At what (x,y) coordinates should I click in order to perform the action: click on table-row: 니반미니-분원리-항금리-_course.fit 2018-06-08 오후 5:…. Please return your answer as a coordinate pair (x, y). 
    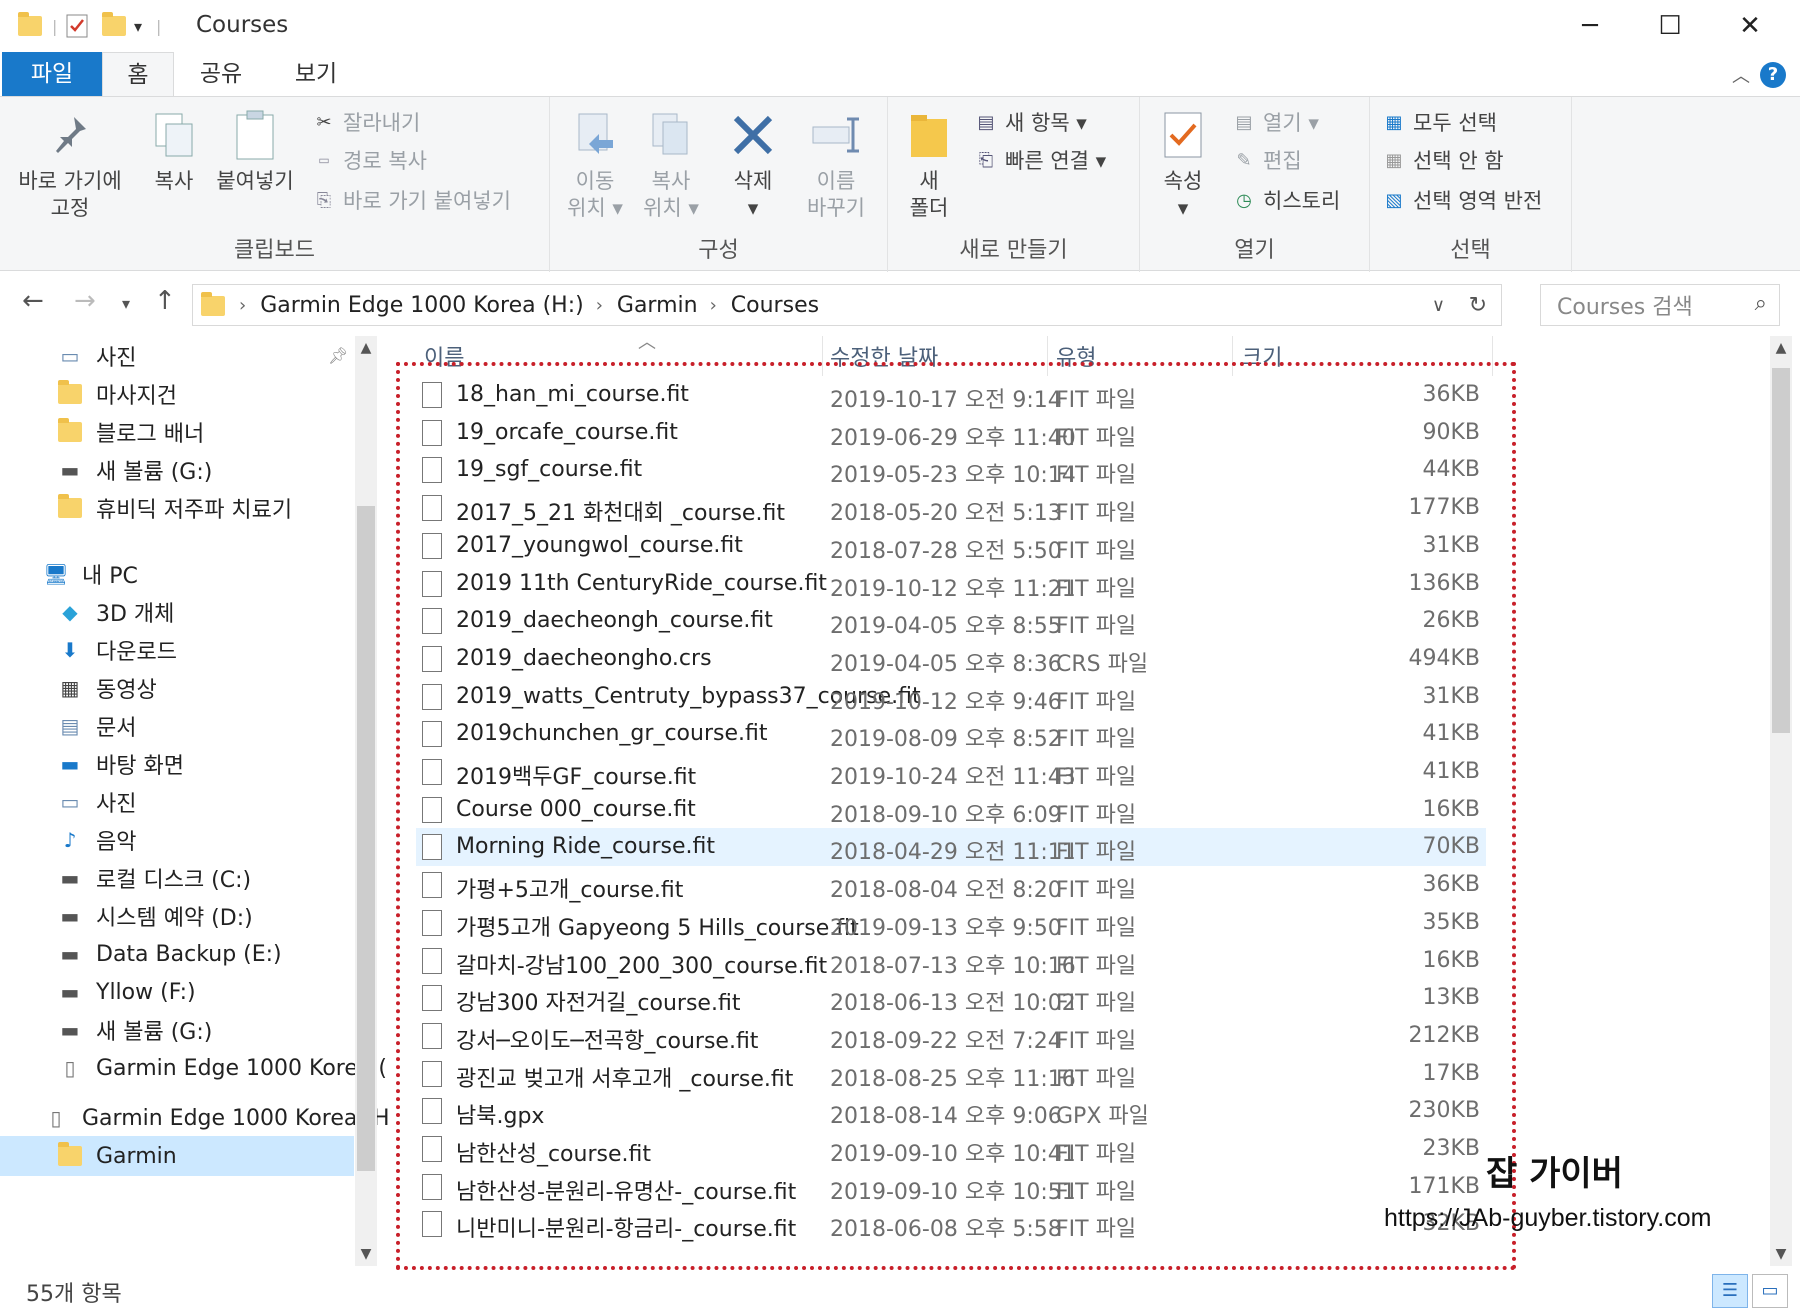
    Looking at the image, I should click on (951, 1224).